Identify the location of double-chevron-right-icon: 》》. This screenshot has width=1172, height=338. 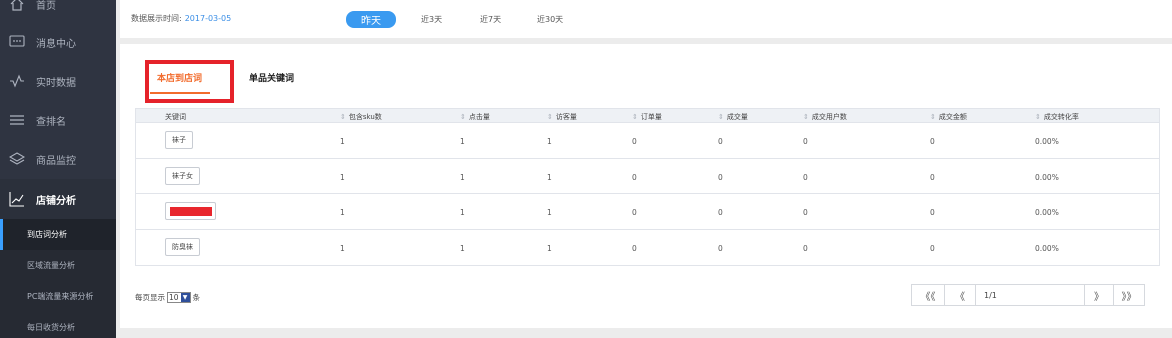
(1129, 297).